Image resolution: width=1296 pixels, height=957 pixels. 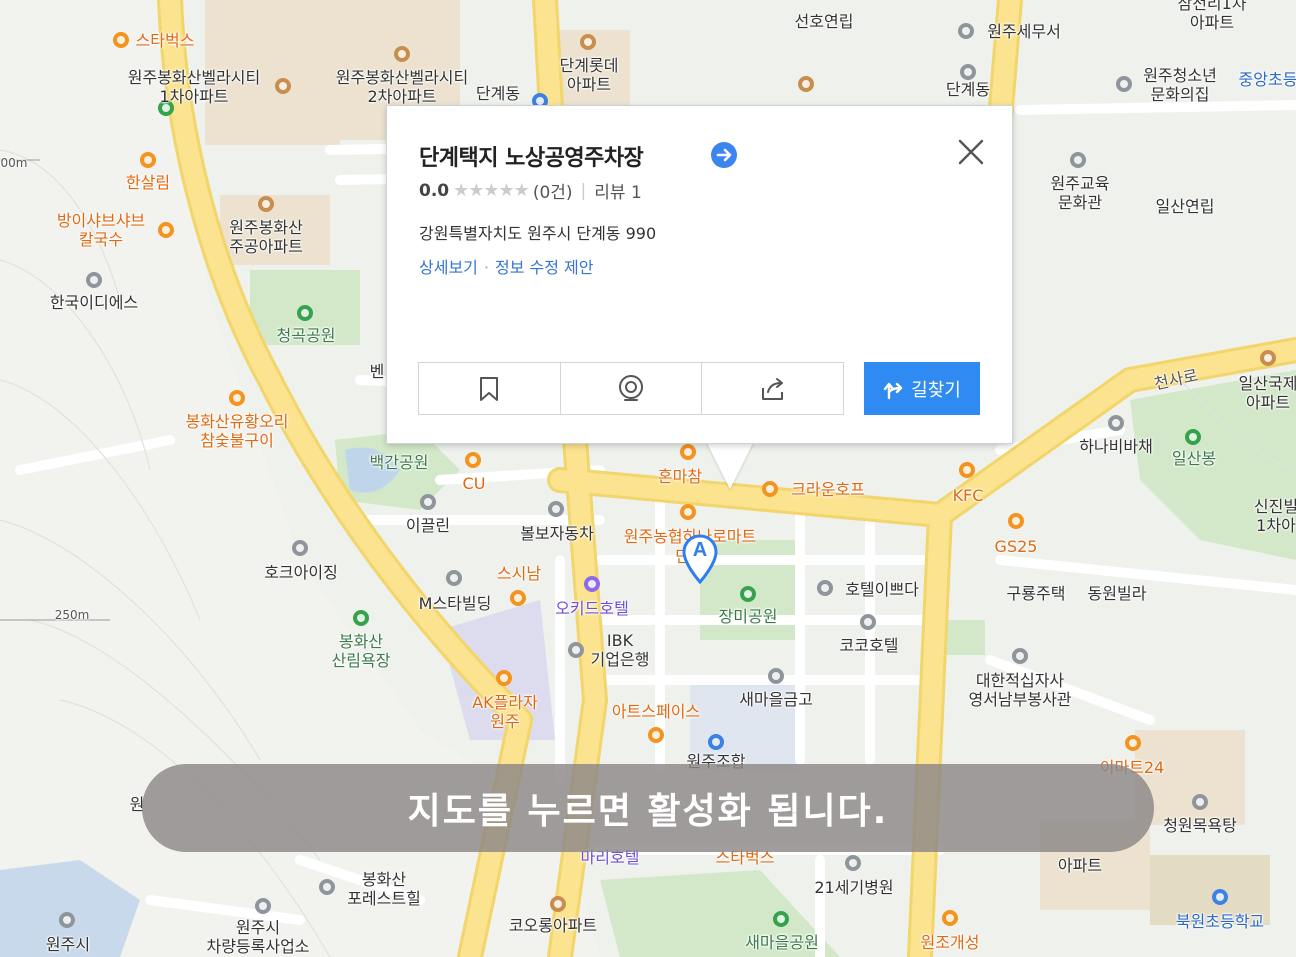 What do you see at coordinates (531, 156) in the screenshot?
I see `place-title: 단계택지 노상공영주차장` at bounding box center [531, 156].